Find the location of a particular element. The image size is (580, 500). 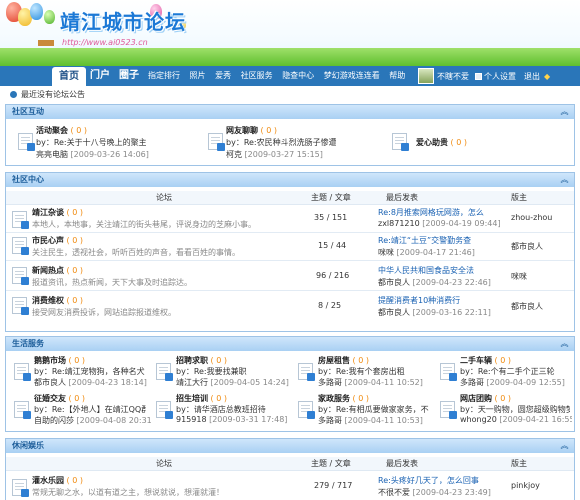

rss-icon: ◆ is located at coordinates (547, 76).